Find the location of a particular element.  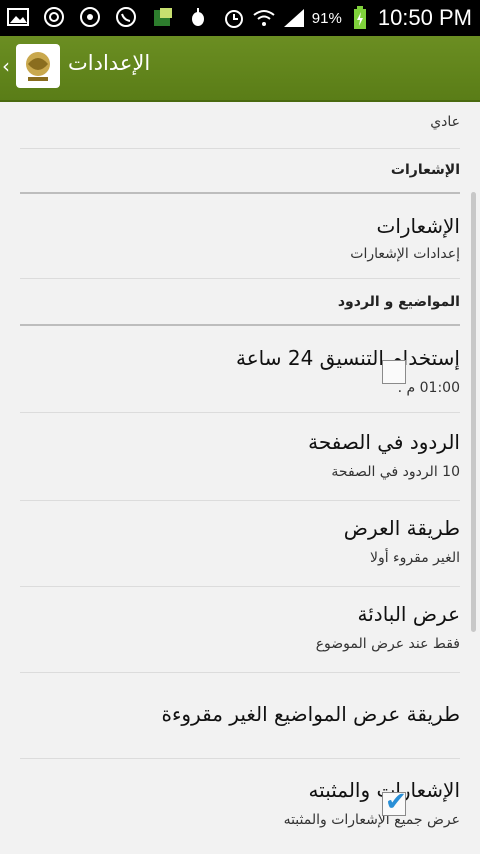

pinned-summary: عرض جميع الإشعارات والمثبته is located at coordinates (371, 820).